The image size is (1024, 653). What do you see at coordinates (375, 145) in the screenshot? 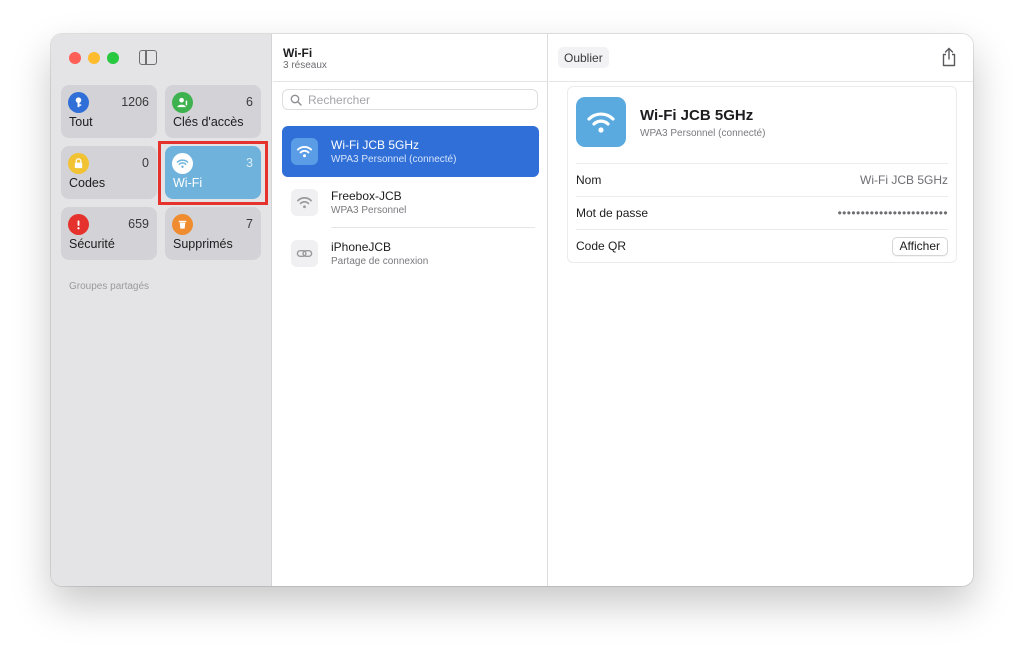
I see `network-name: Wi-Fi JCB 5GHz` at bounding box center [375, 145].